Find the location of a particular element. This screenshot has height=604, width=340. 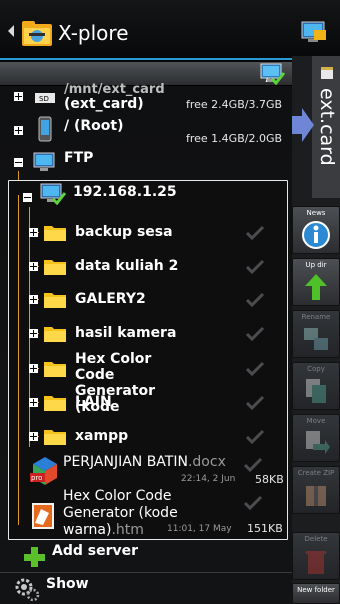

back-icon is located at coordinates (11, 31).